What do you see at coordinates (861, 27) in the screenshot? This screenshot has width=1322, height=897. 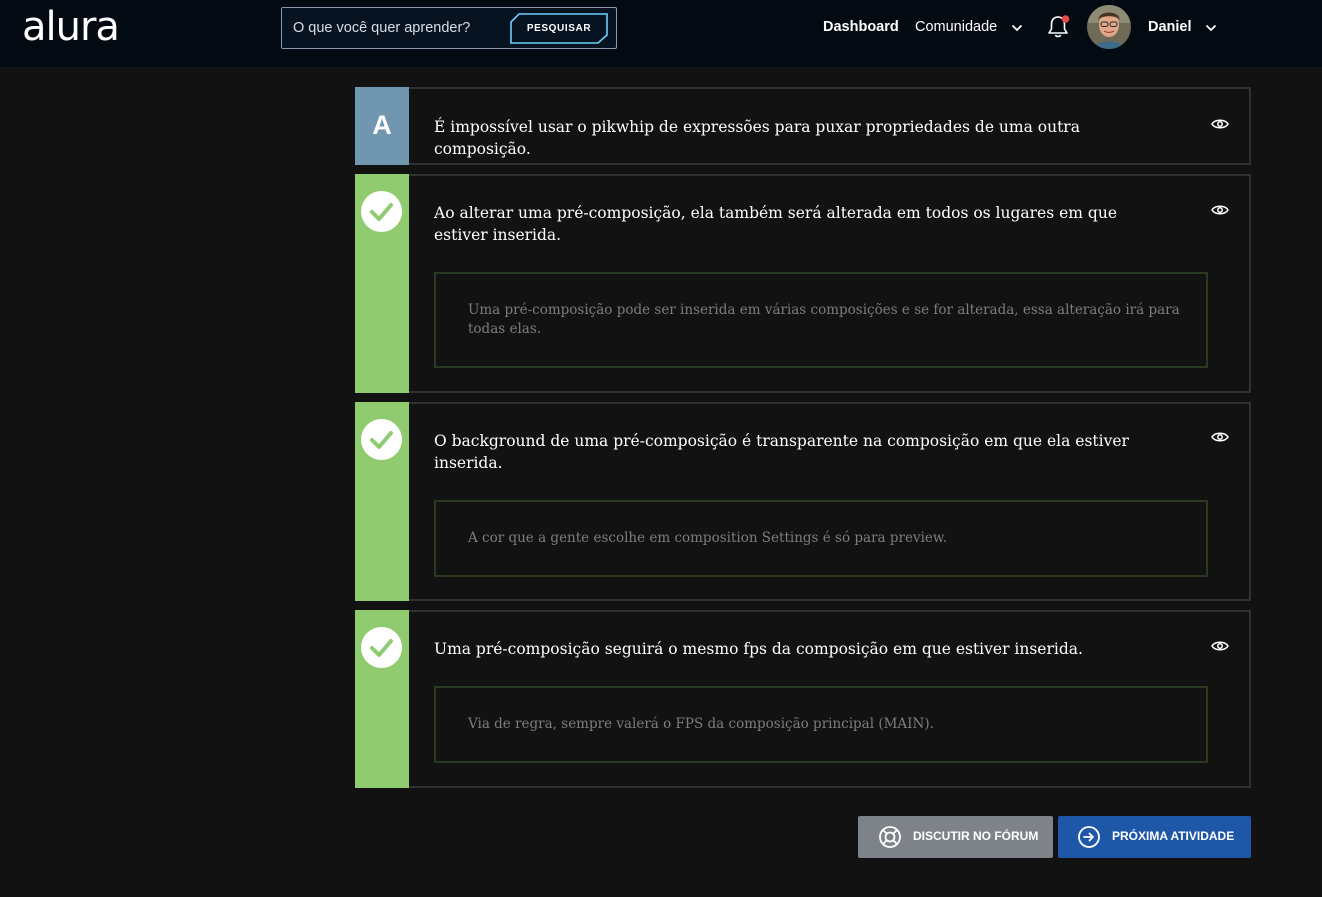 I see `nav-dashboard-link: Dashboard` at bounding box center [861, 27].